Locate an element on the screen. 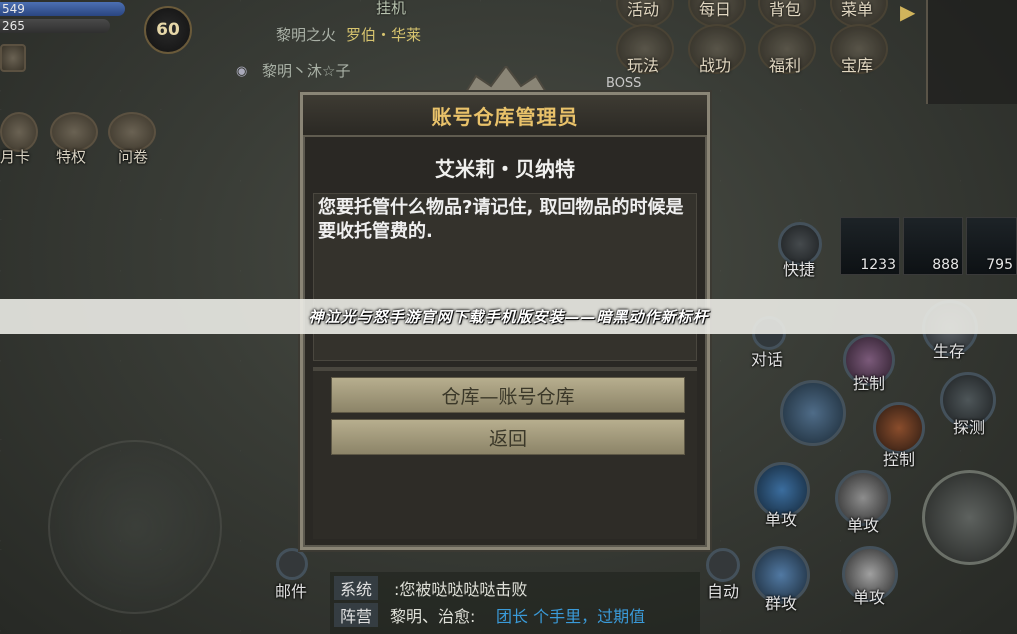 The height and width of the screenshot is (634, 1017). skill-dialog-label: 对话 is located at coordinates (767, 358).